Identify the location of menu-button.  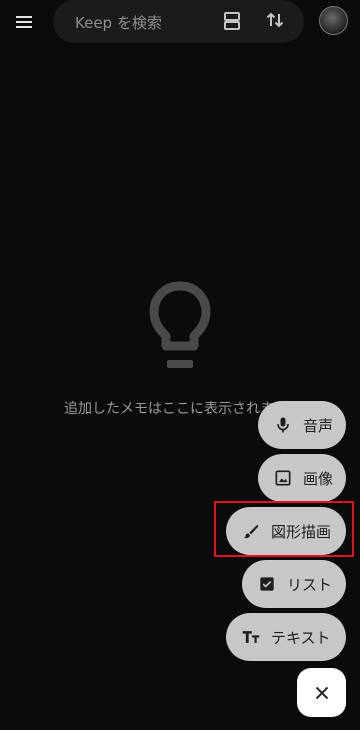
(24, 22).